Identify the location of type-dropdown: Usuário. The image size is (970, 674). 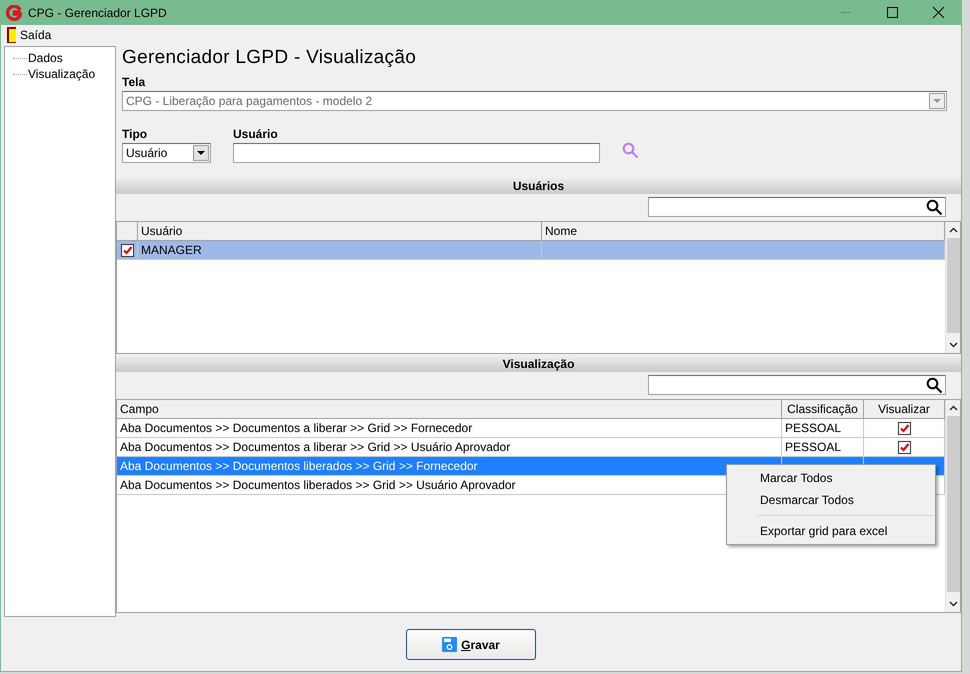
(166, 153).